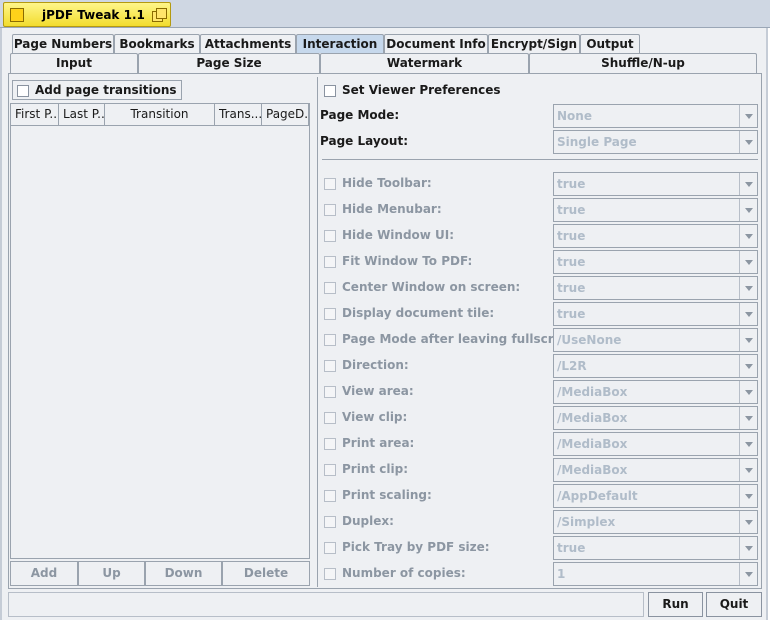 This screenshot has width=770, height=620. I want to click on option-checkbox-hide-window-ui: Hide Window UI:, so click(389, 235).